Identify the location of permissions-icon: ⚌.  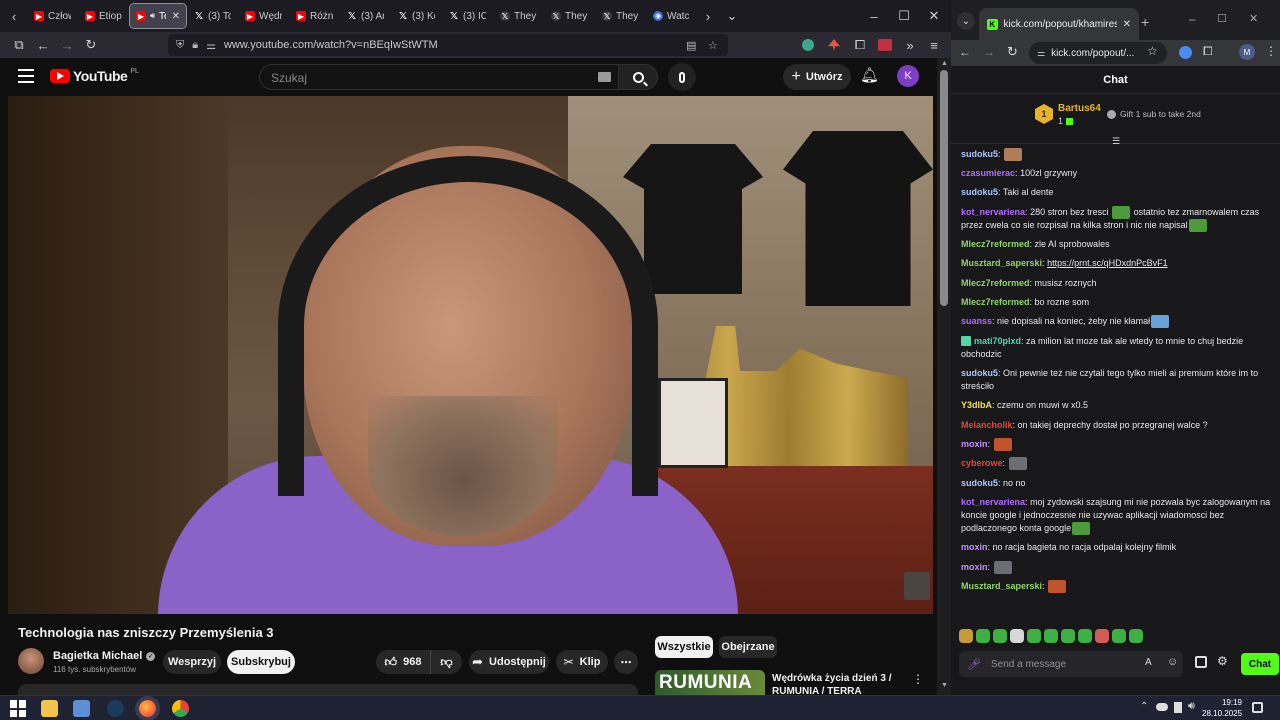
(211, 45).